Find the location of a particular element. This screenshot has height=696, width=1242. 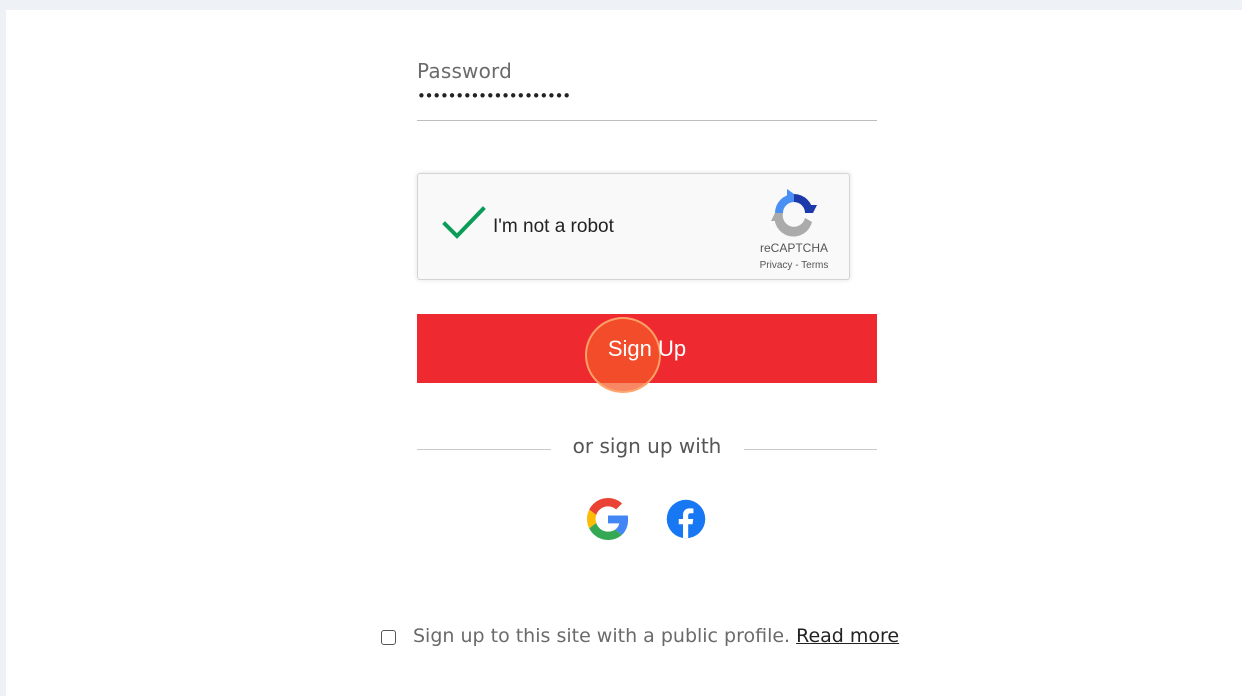

checkmark-icon is located at coordinates (464, 224).